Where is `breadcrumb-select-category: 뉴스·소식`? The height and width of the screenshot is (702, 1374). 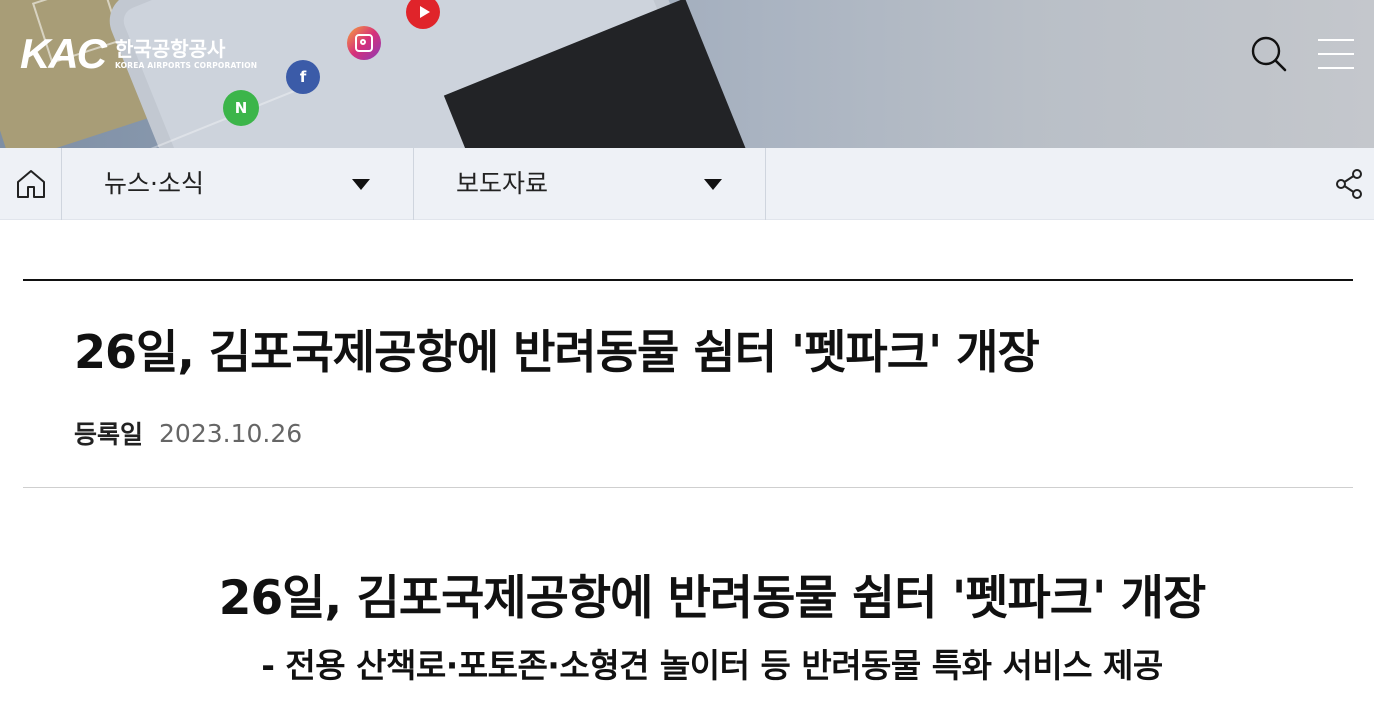 breadcrumb-select-category: 뉴스·소식 is located at coordinates (238, 184).